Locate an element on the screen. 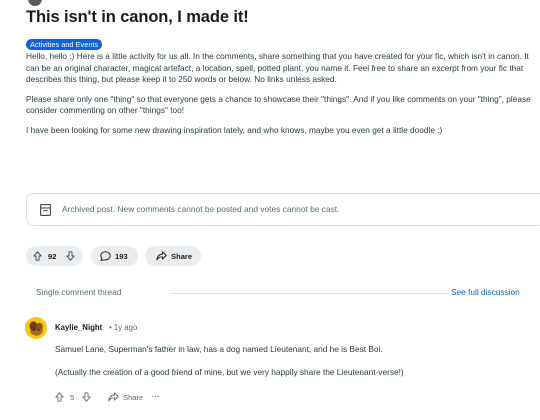 The width and height of the screenshot is (540, 420). comment-action-bar: 5 Share ··· is located at coordinates (155, 398).